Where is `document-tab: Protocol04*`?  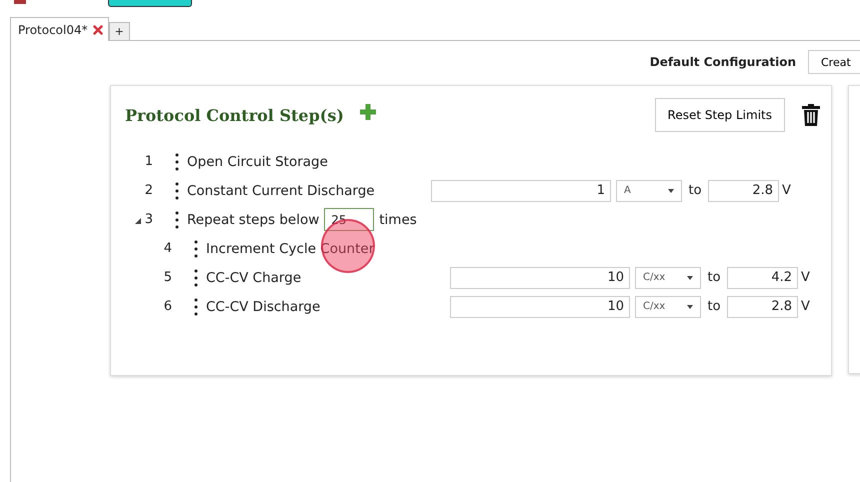 document-tab: Protocol04* is located at coordinates (59, 29).